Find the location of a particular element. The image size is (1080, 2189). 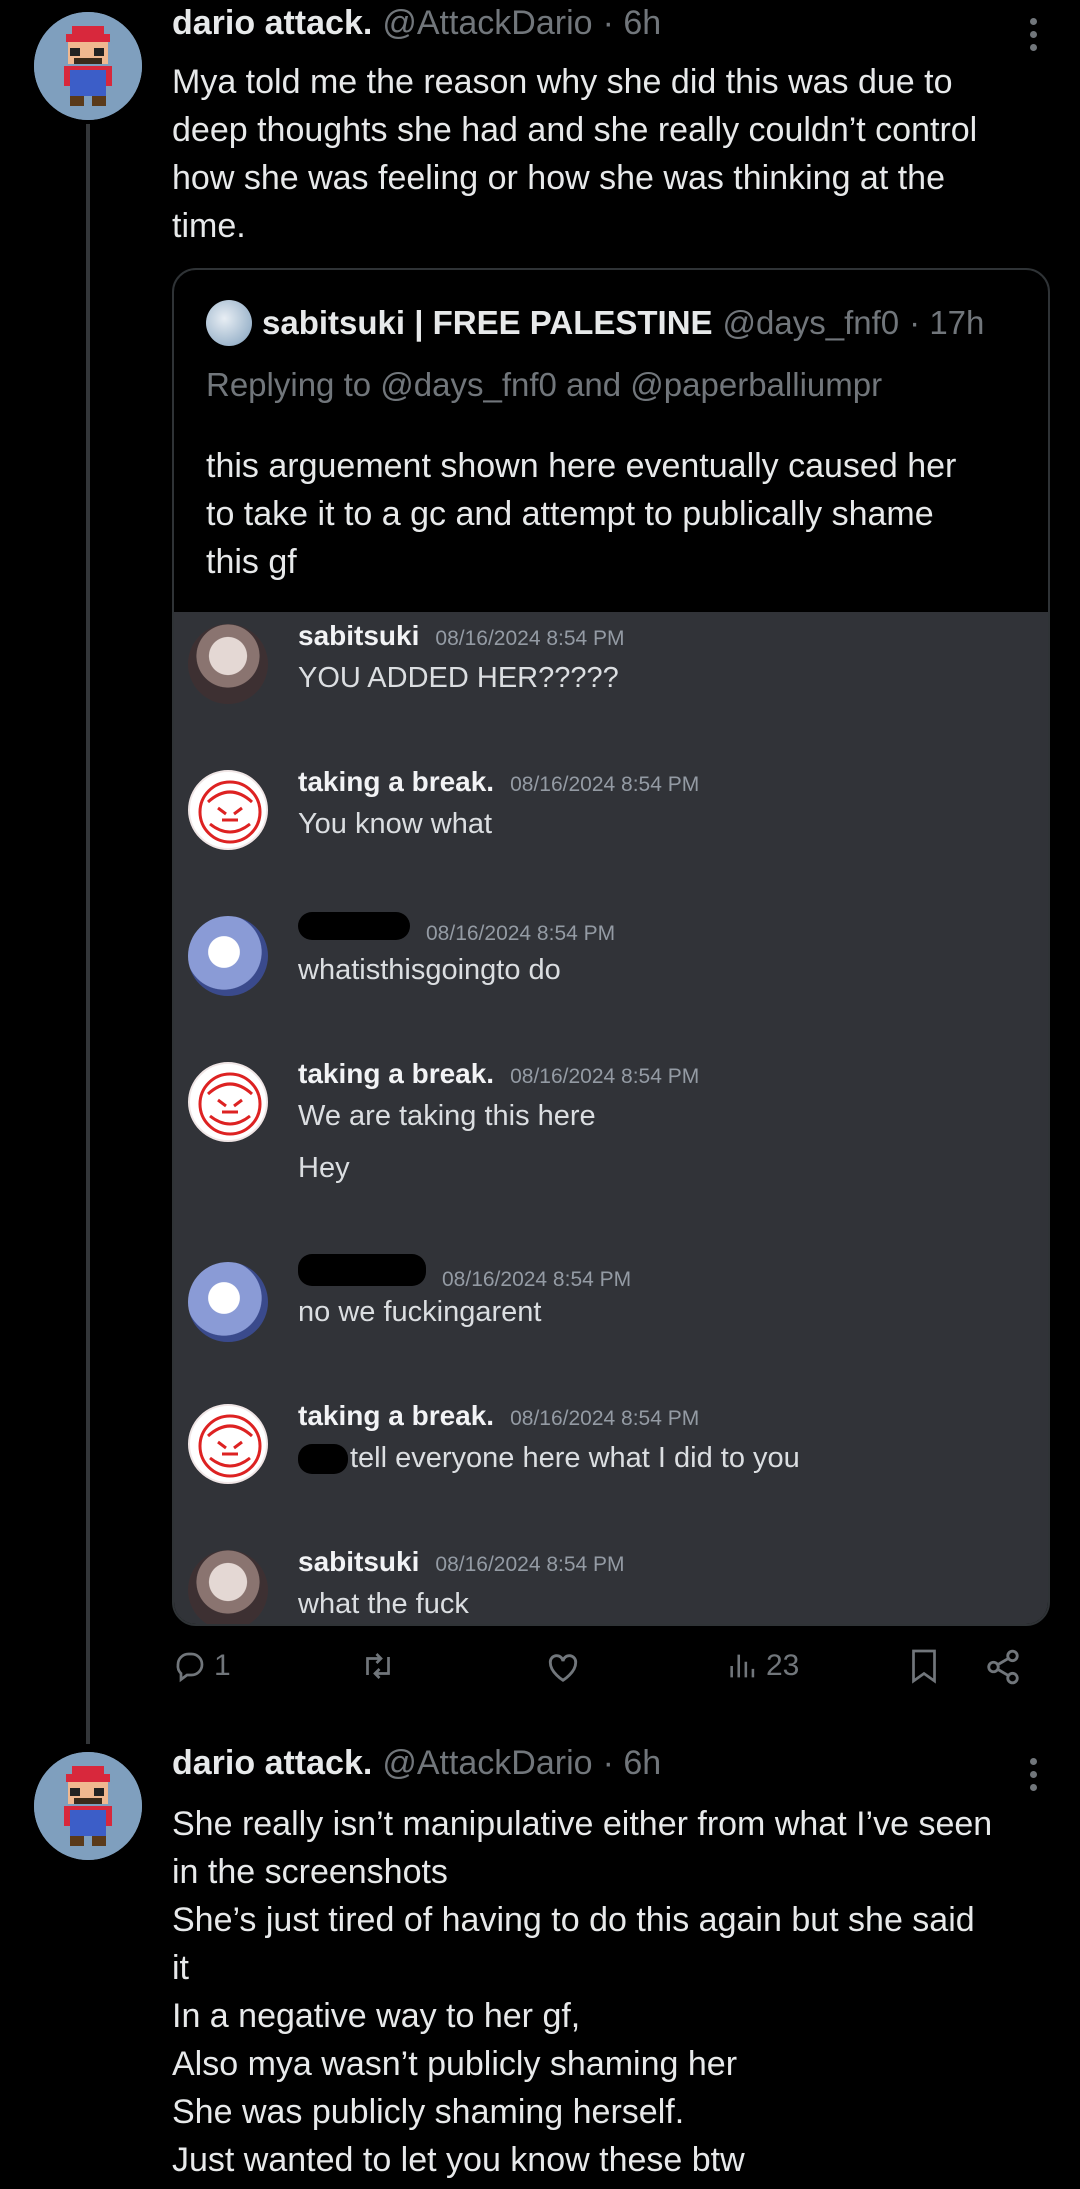

tweet-line: in the screenshots is located at coordinates (310, 1872).